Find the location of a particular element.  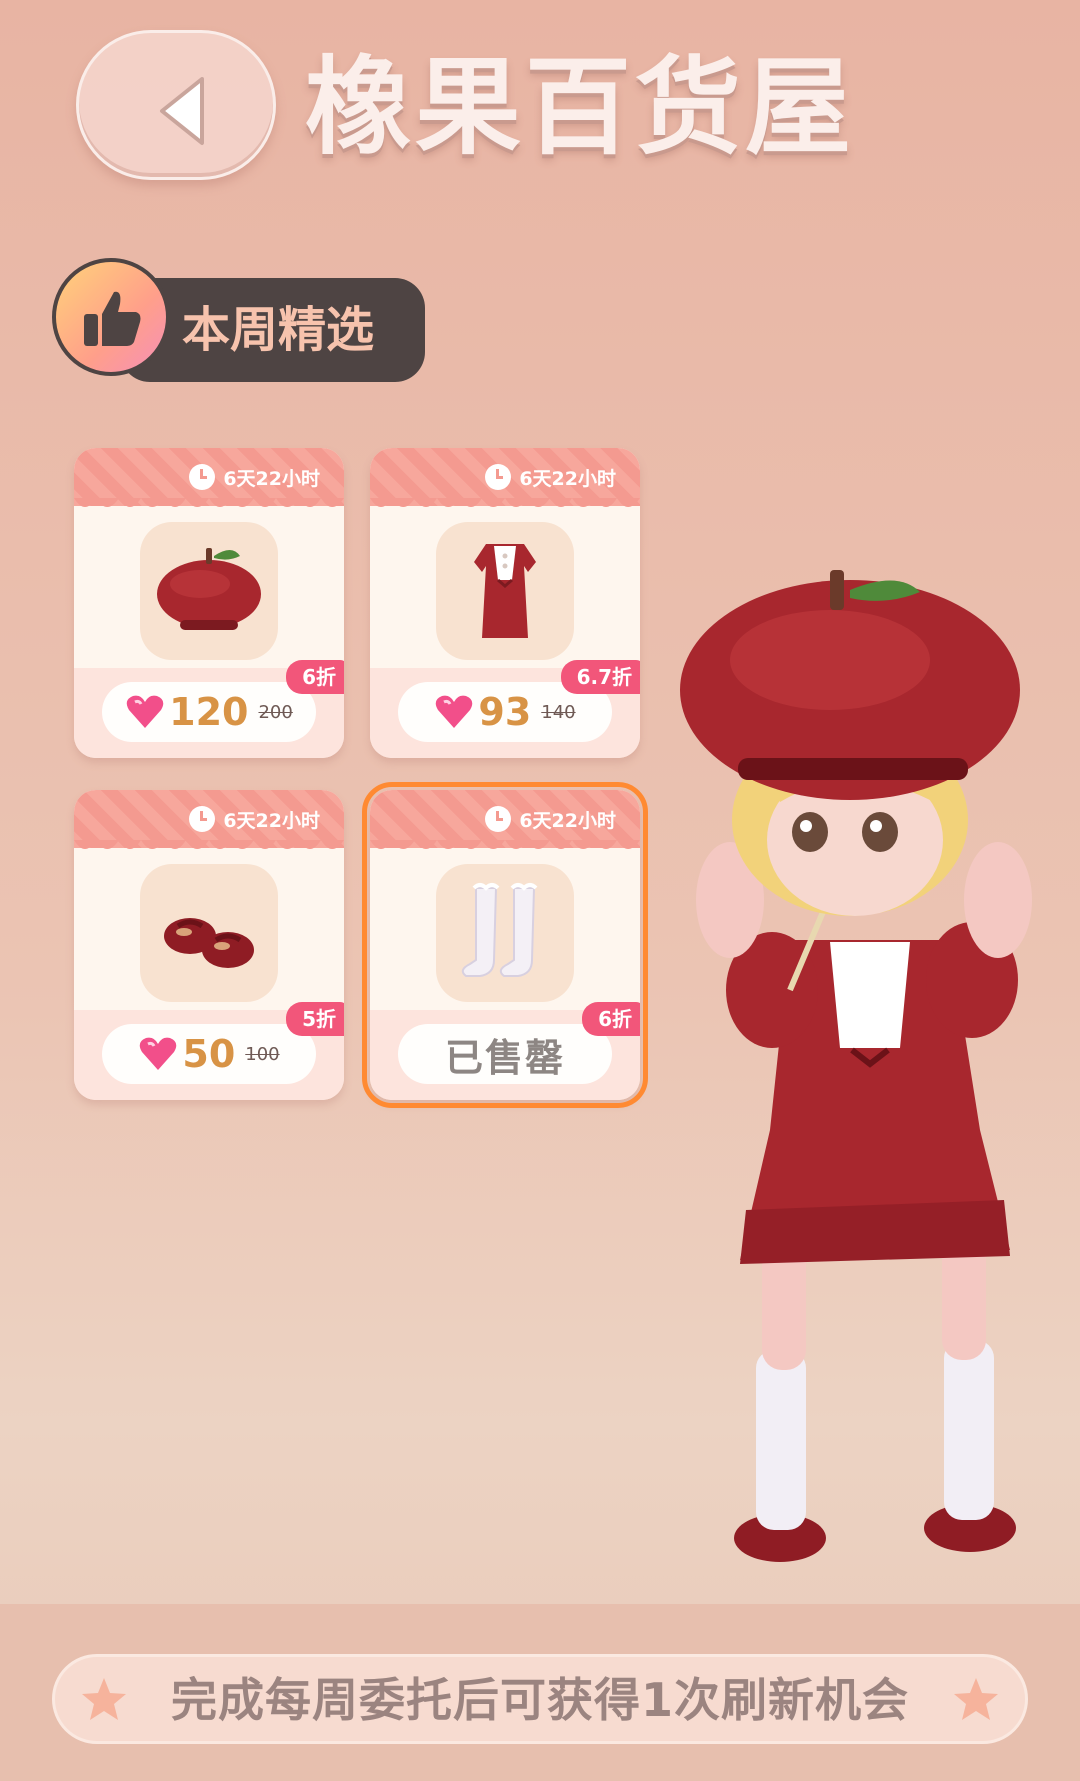

chevron-left-icon is located at coordinates (182, 111).